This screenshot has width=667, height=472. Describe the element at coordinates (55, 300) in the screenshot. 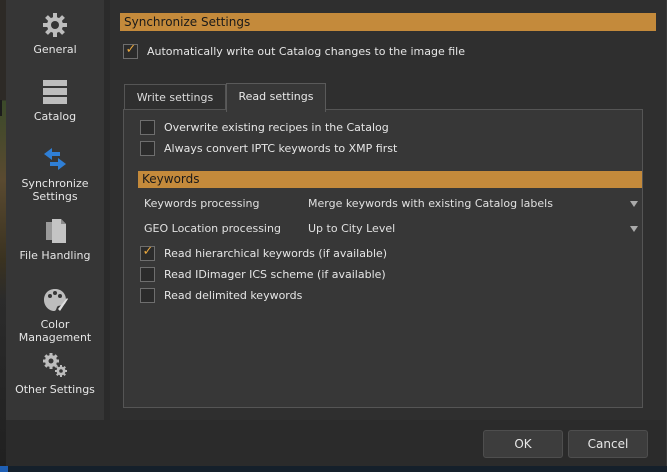

I see `palette-icon` at that location.